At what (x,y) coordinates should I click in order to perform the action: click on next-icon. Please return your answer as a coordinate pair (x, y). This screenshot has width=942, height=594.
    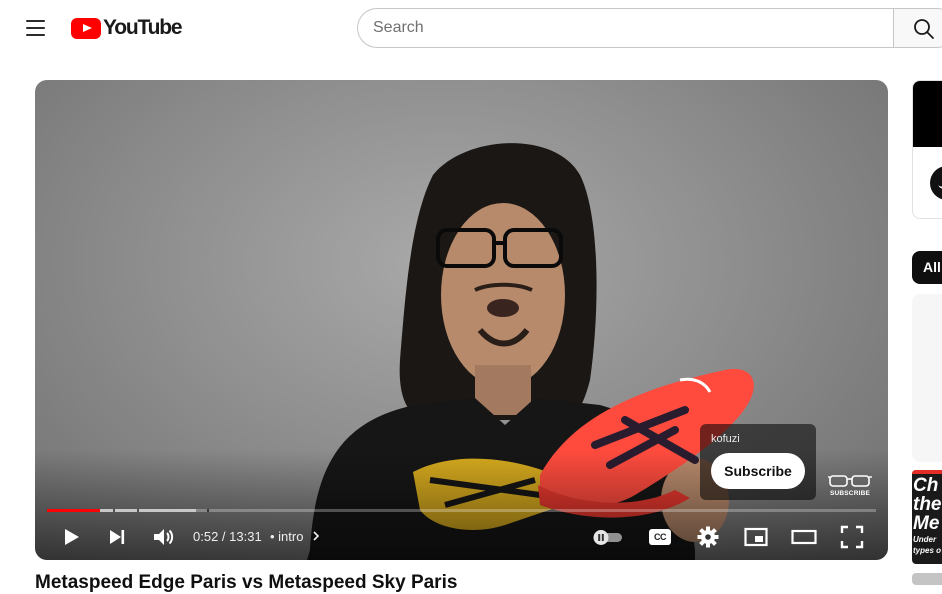
    Looking at the image, I should click on (117, 537).